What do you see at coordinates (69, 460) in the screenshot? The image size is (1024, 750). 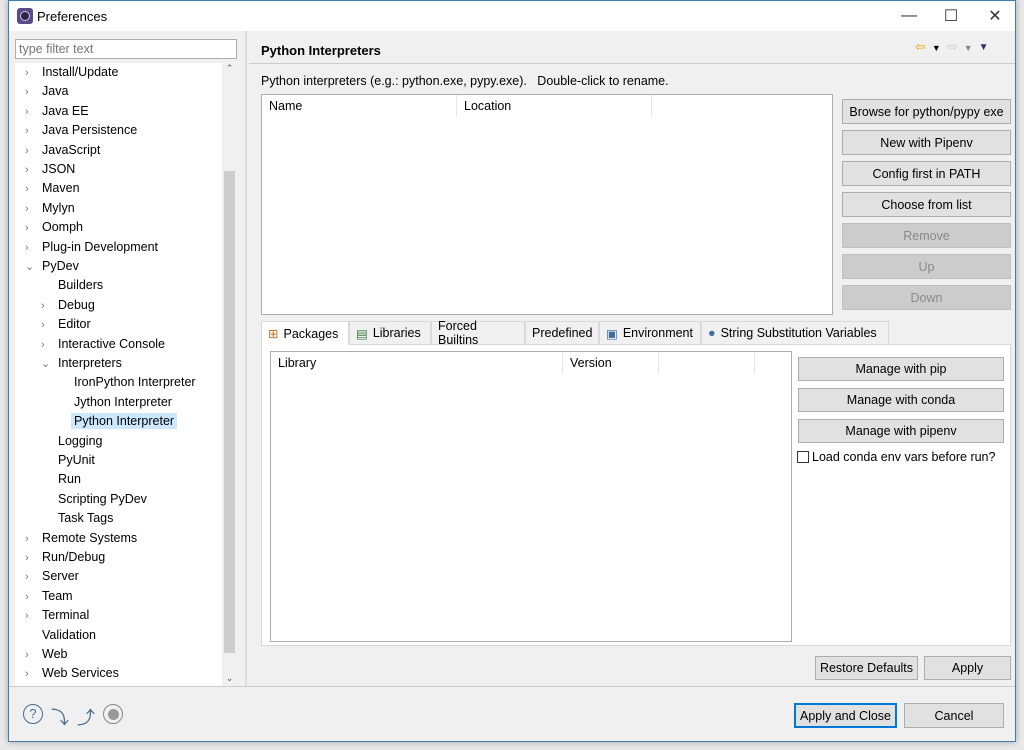 I see `tree-item: PyUnit` at bounding box center [69, 460].